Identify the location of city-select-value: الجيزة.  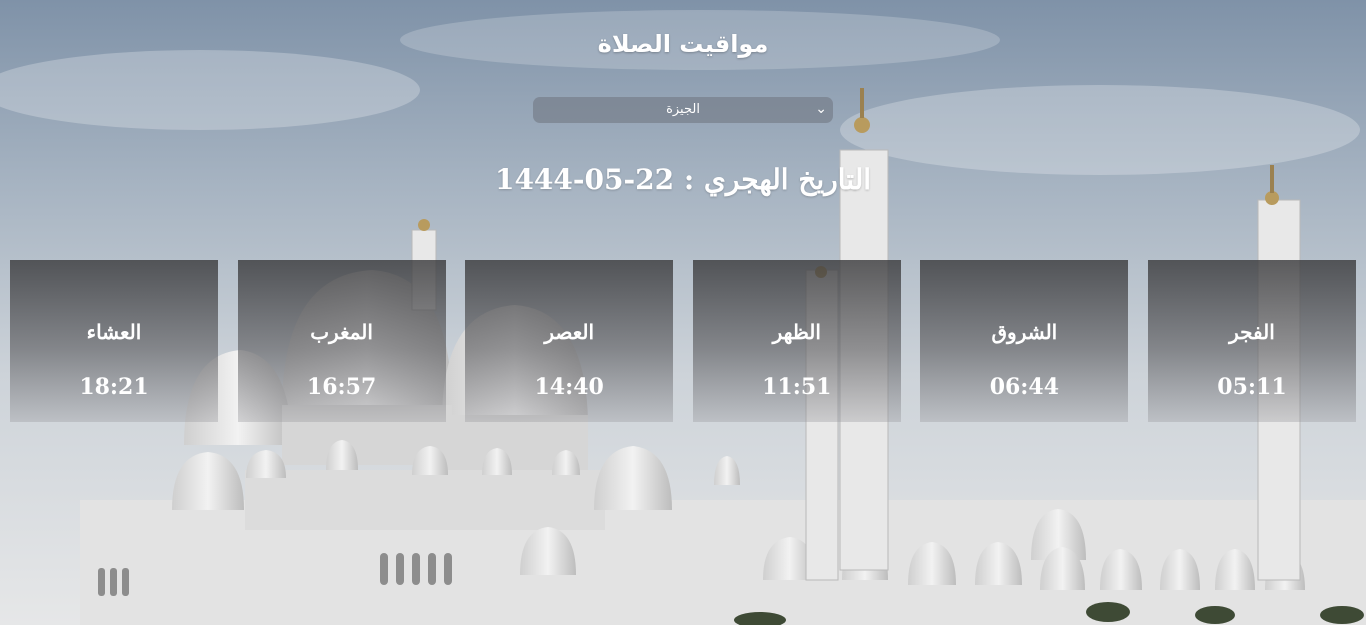
(683, 109).